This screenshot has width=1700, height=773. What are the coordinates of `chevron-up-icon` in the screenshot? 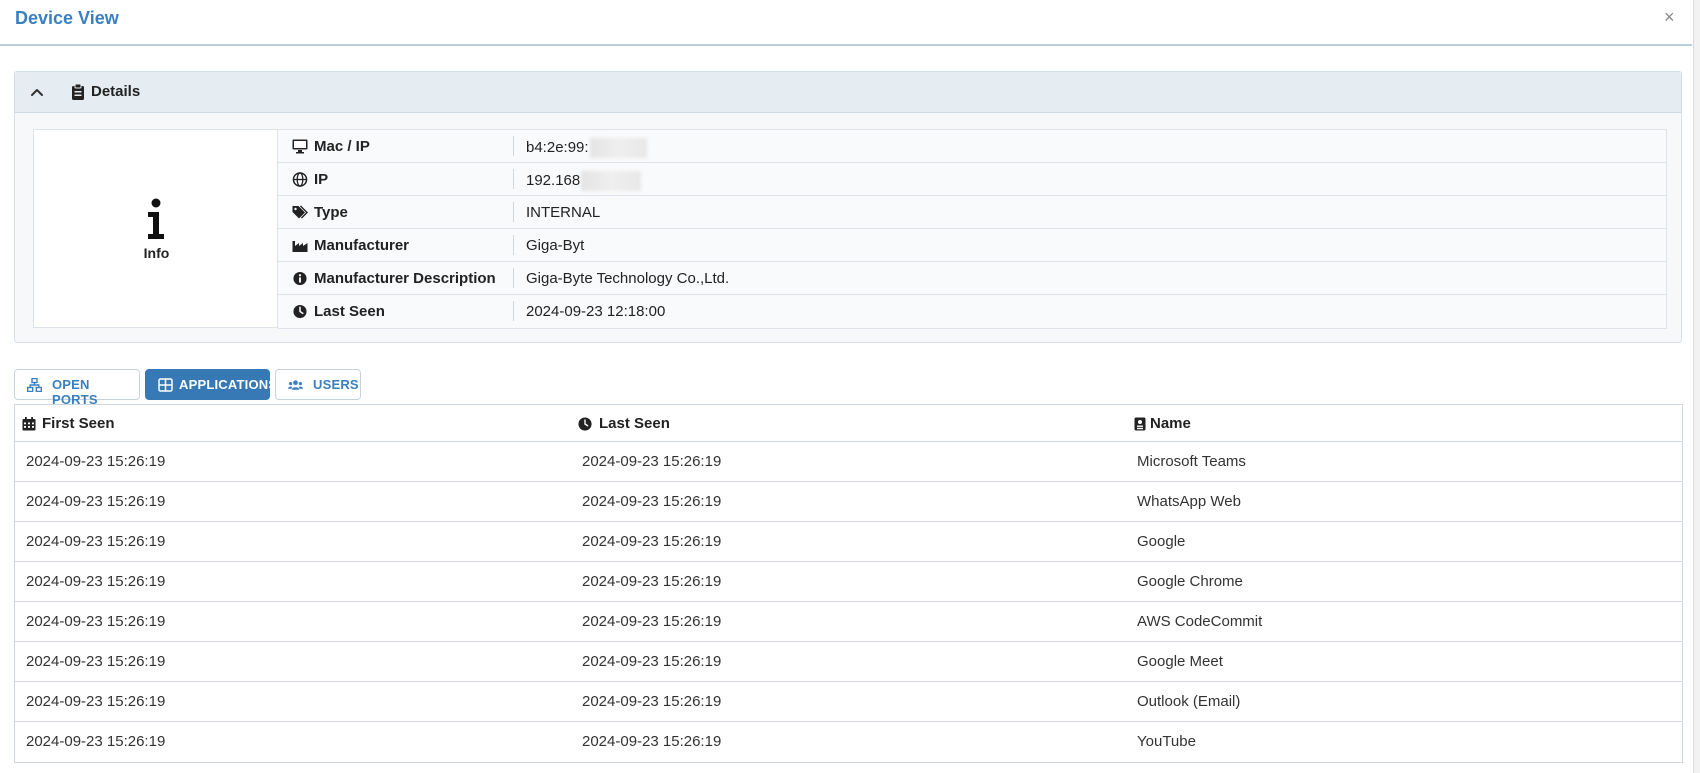 It's located at (37, 92).